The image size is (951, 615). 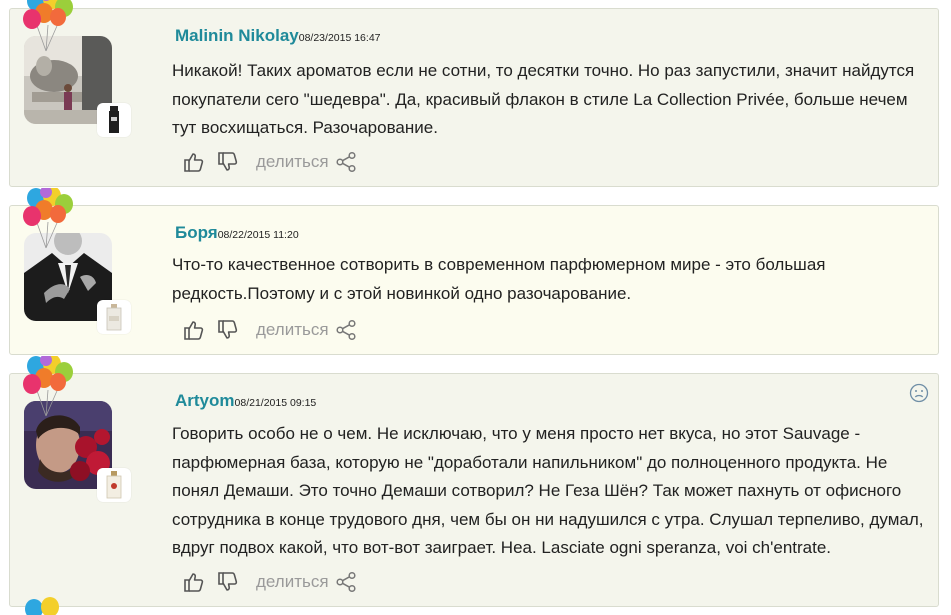 What do you see at coordinates (196, 232) in the screenshot?
I see `author-name: Боря` at bounding box center [196, 232].